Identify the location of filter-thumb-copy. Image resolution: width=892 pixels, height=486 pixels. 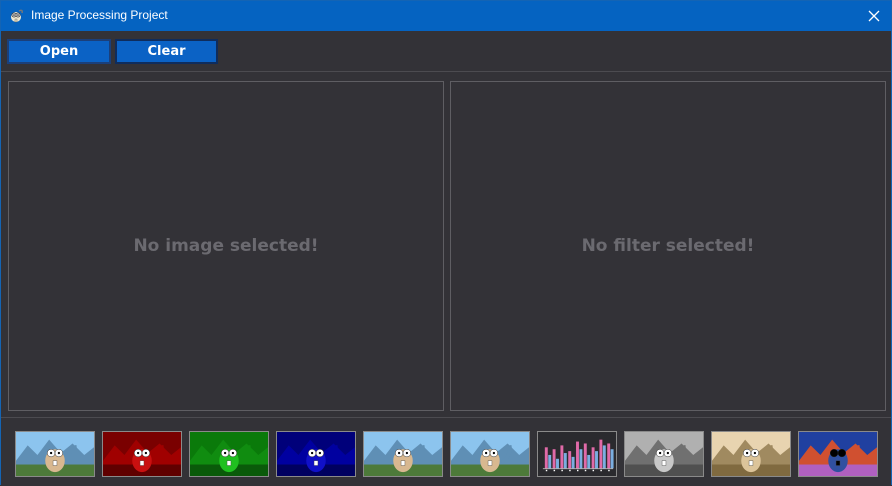
(403, 454).